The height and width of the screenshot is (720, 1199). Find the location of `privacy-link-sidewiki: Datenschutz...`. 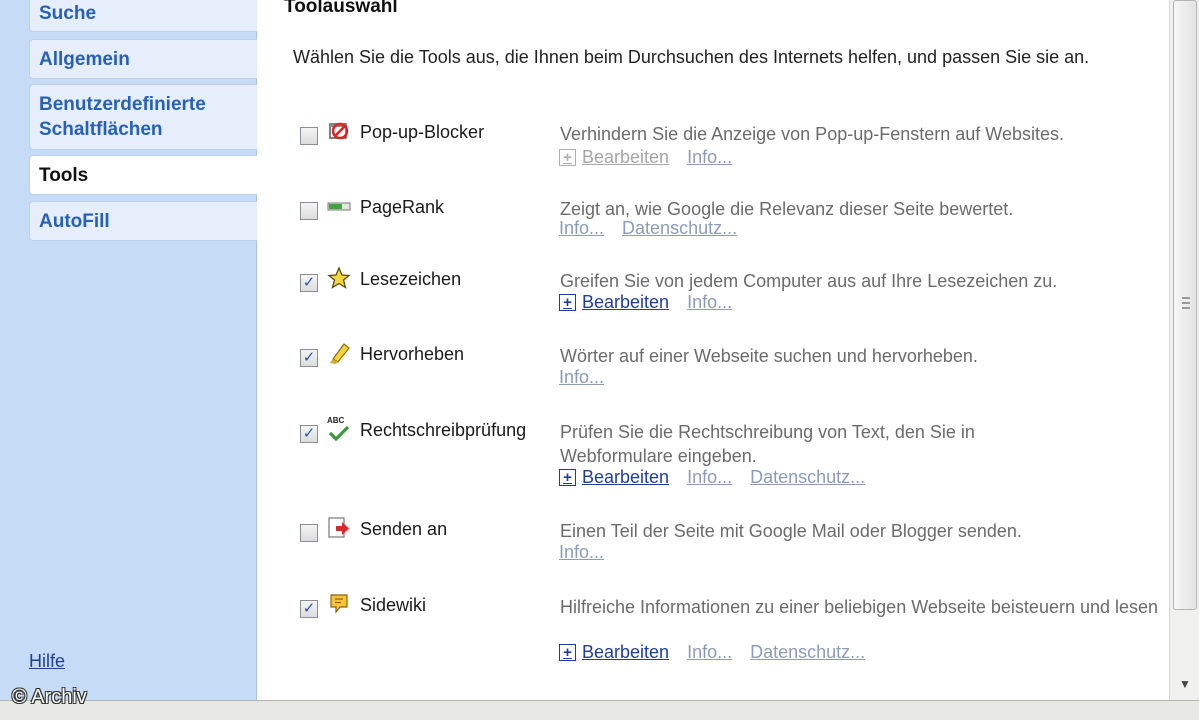

privacy-link-sidewiki: Datenschutz... is located at coordinates (807, 652).